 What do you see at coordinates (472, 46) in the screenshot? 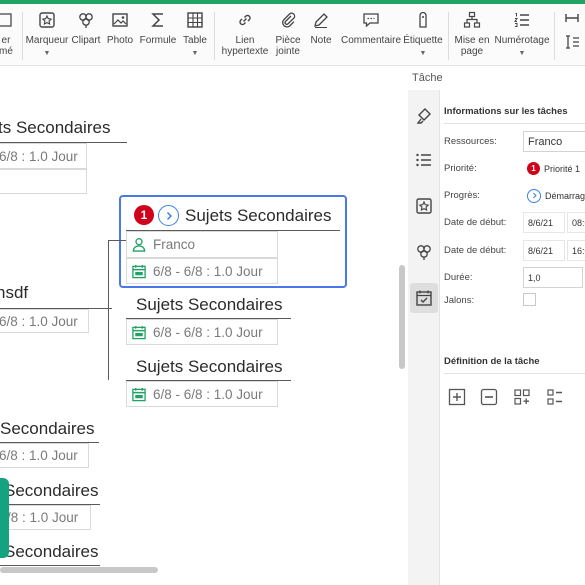
I see `ribbon-label: Mise en page` at bounding box center [472, 46].